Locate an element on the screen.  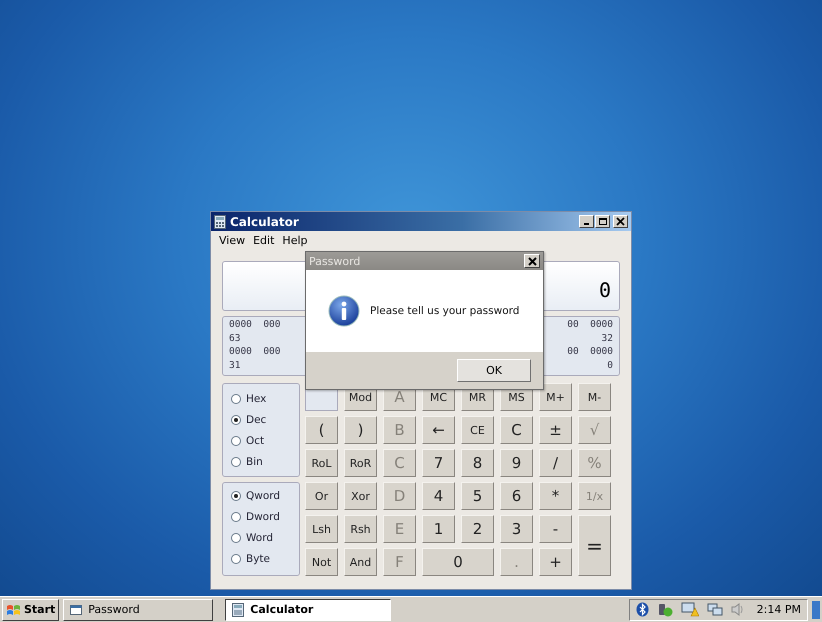
calculator-key: - is located at coordinates (555, 529).